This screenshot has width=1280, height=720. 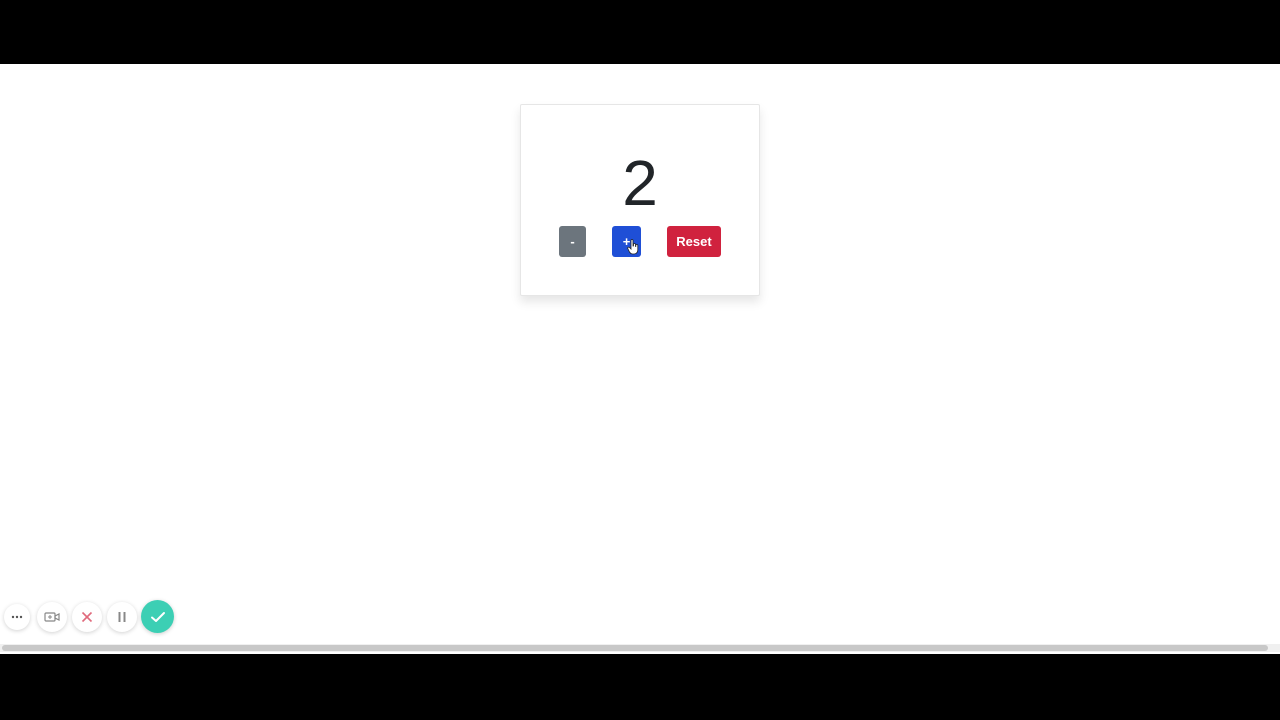 What do you see at coordinates (694, 241) in the screenshot?
I see `reset-button: Reset` at bounding box center [694, 241].